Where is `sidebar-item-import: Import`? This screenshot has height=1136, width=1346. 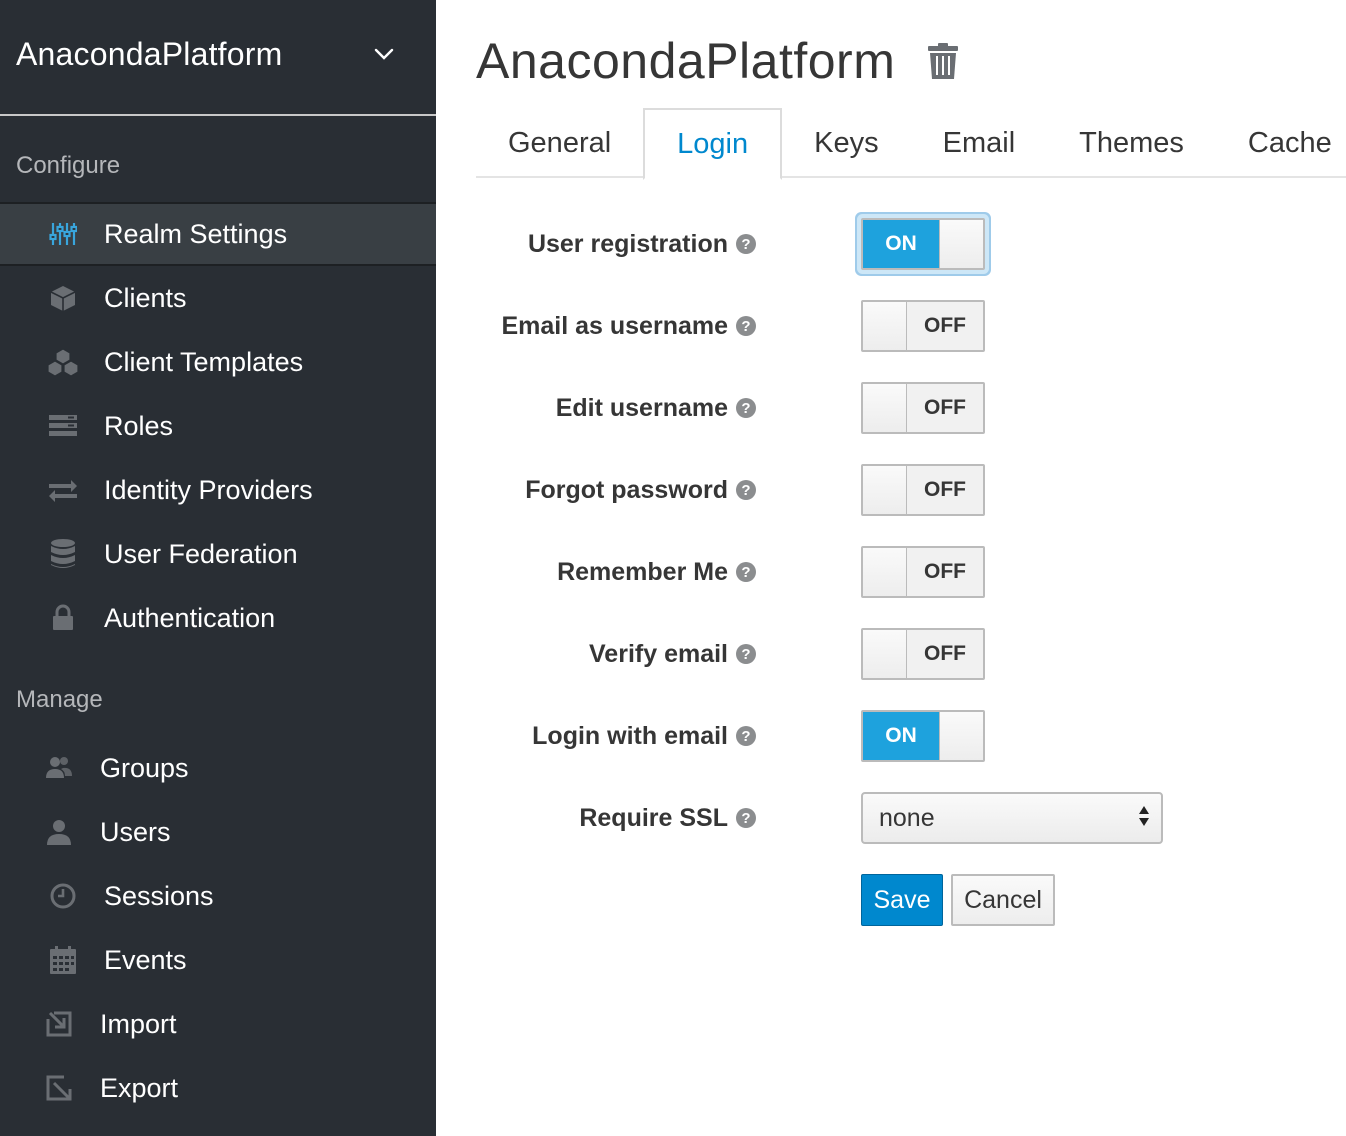
sidebar-item-import: Import is located at coordinates (218, 1024).